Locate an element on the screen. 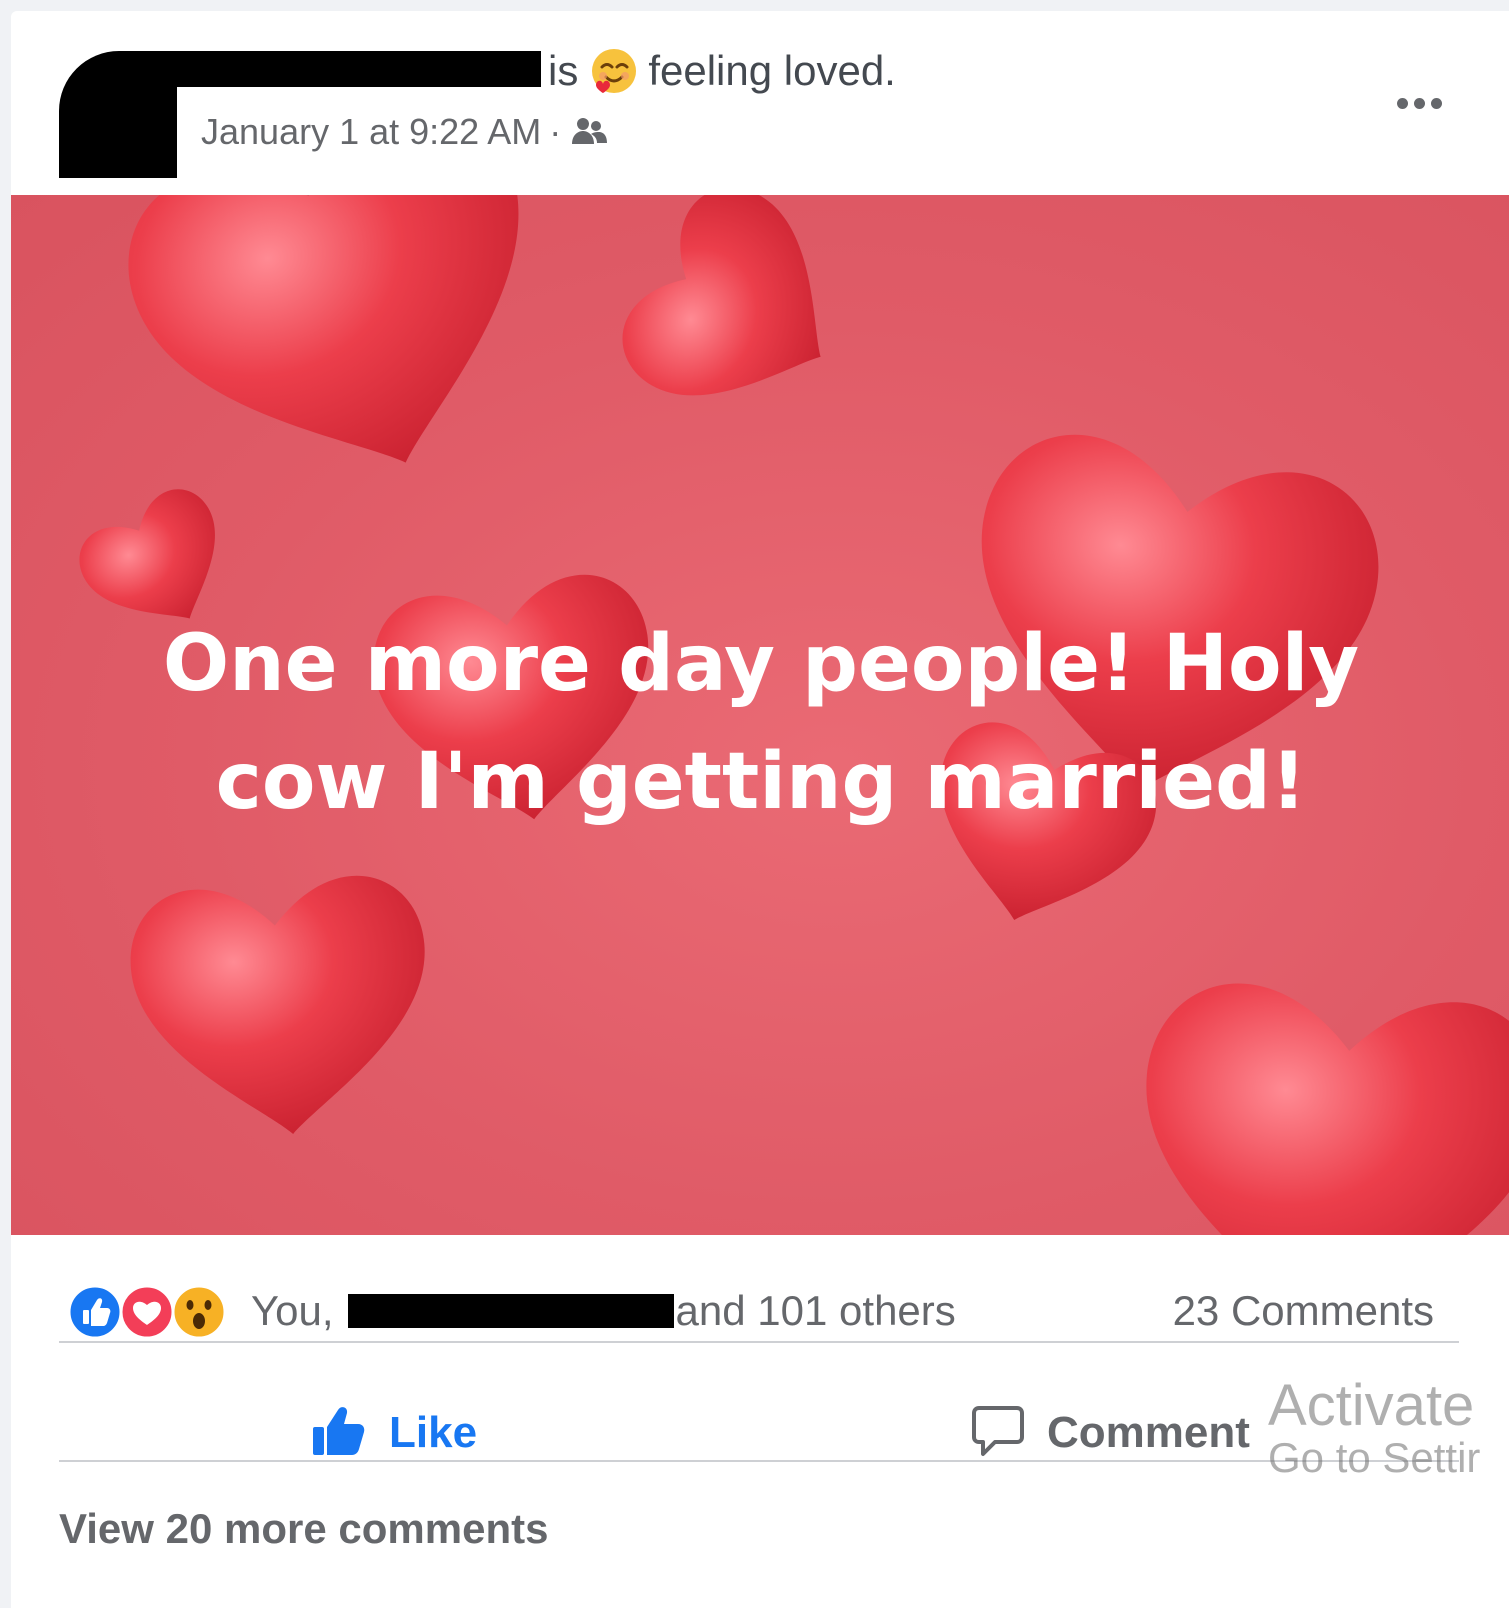 Image resolution: width=1509 pixels, height=1608 pixels. more-options-button is located at coordinates (1419, 103).